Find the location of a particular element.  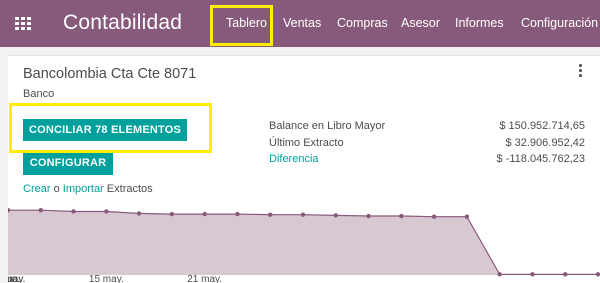

menu-ventas: Ventas is located at coordinates (302, 23).